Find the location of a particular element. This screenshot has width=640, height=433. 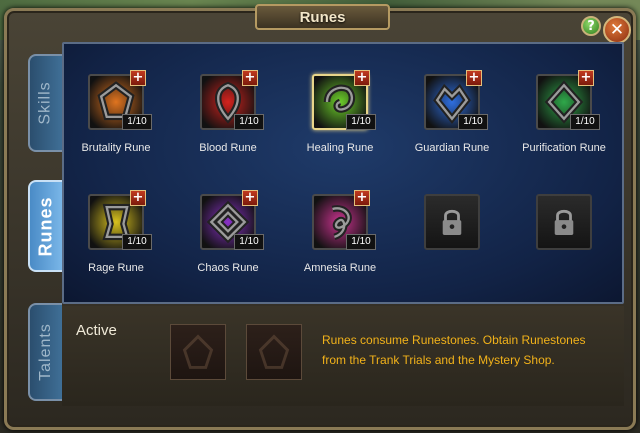

rune-slot: +1/10 Blood Rune is located at coordinates (236, 99).